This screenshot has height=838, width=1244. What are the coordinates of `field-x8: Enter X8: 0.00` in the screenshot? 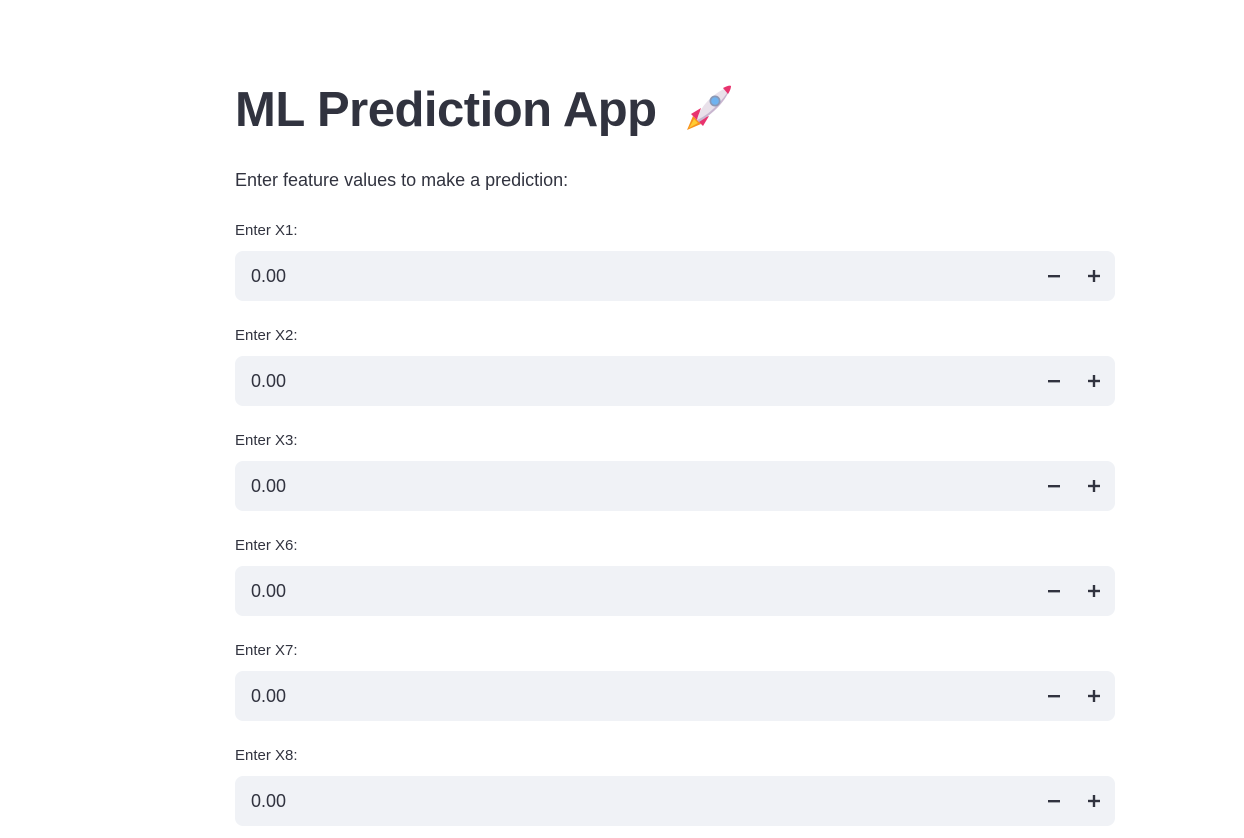 It's located at (675, 786).